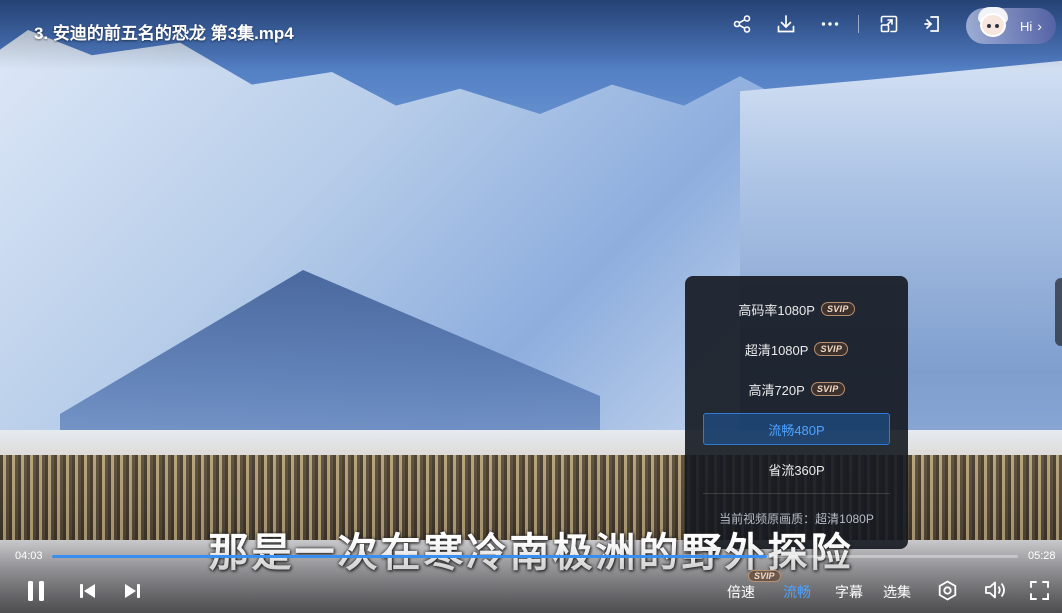 Image resolution: width=1062 pixels, height=613 pixels. I want to click on assistant-label: Hi, so click(1026, 26).